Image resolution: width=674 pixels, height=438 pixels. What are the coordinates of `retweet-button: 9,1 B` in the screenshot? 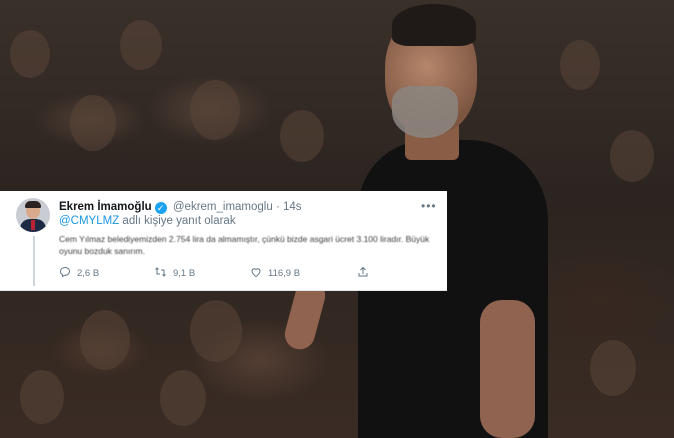 It's located at (174, 273).